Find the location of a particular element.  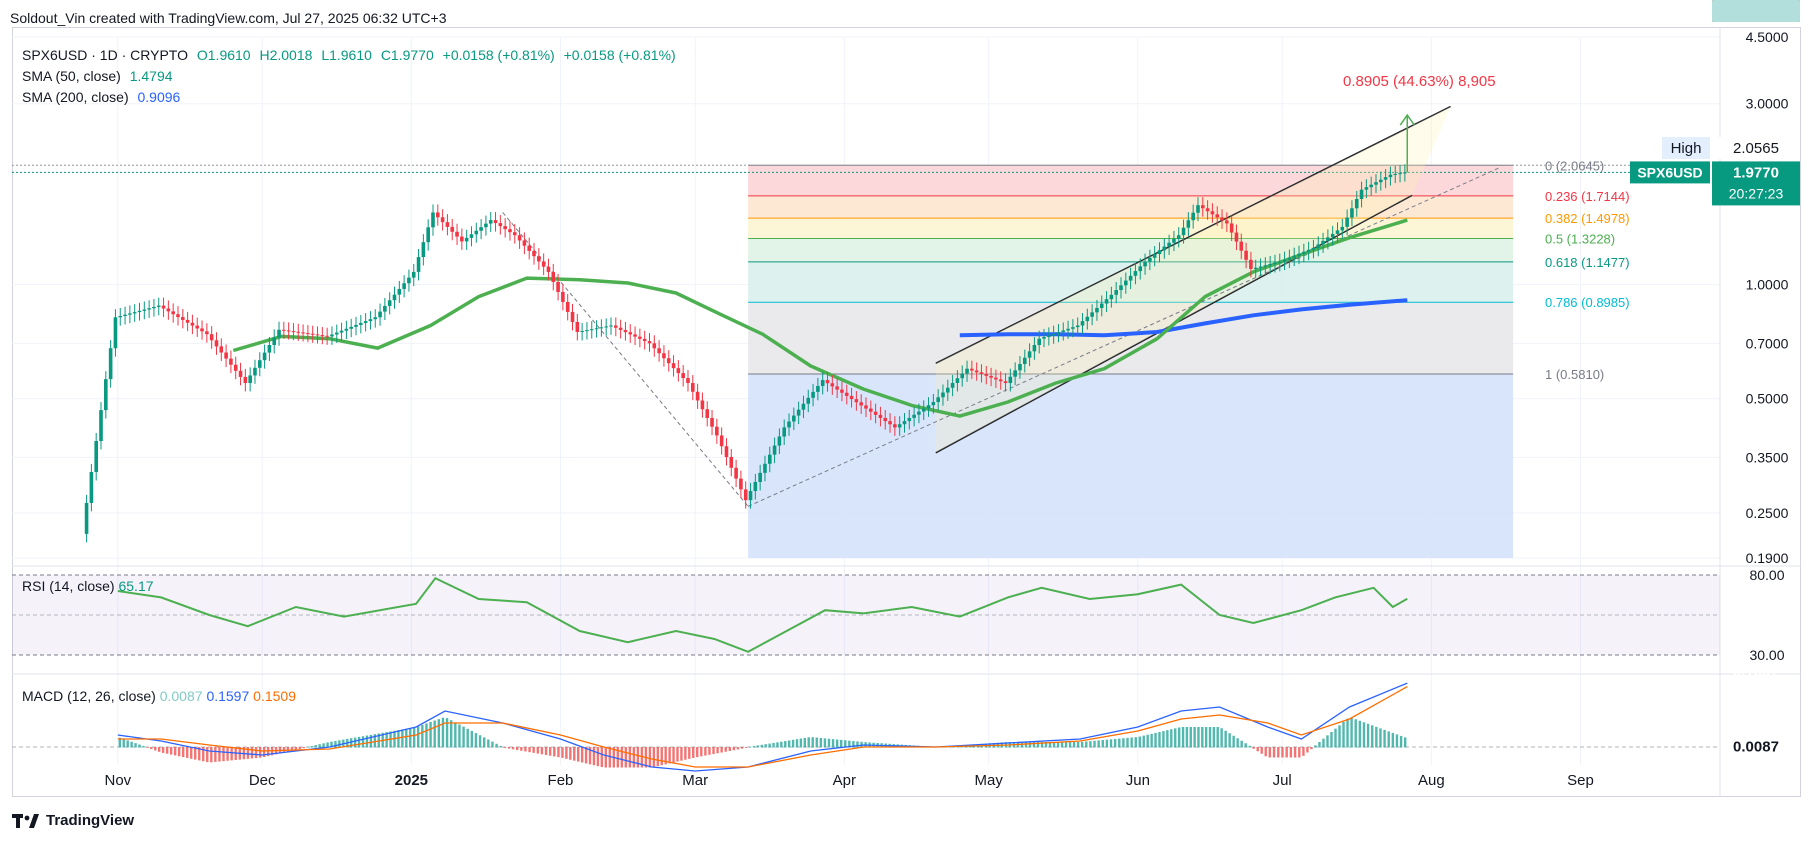

legend-symbol: SPX6USD · 1D · CRYPTO is located at coordinates (105, 55).